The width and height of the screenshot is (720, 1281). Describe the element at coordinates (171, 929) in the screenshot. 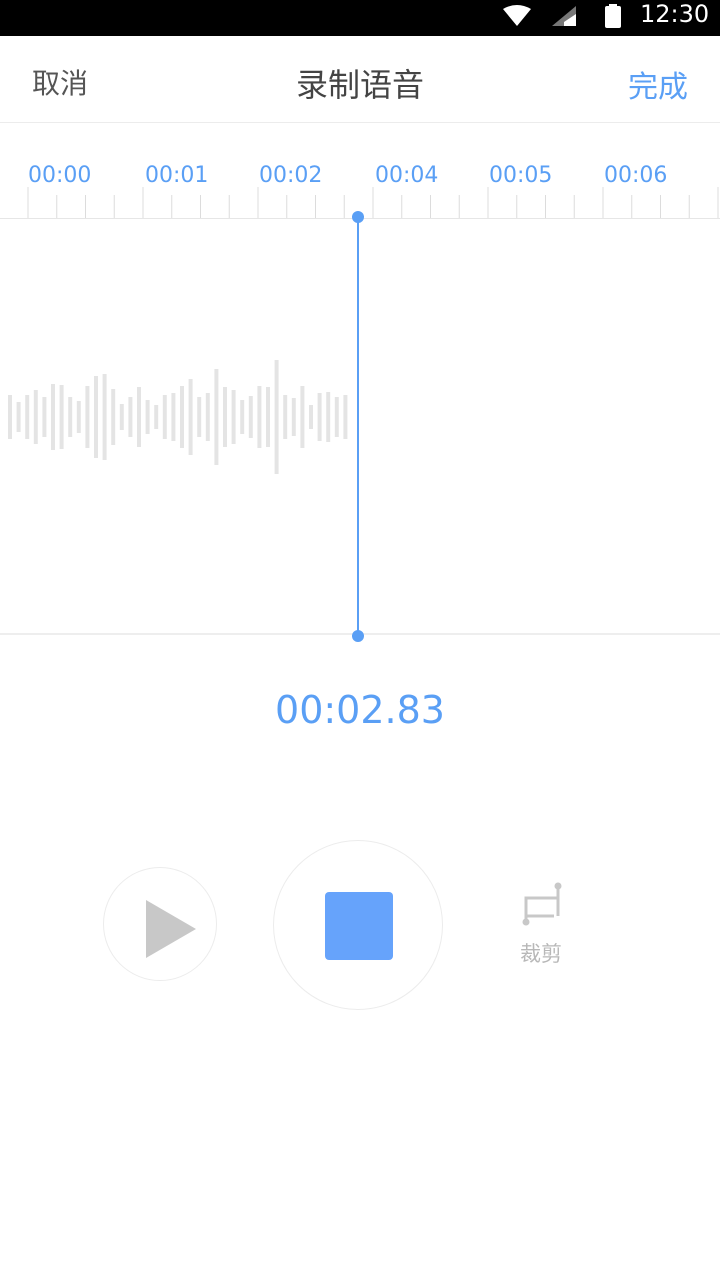

I see `play-icon` at that location.